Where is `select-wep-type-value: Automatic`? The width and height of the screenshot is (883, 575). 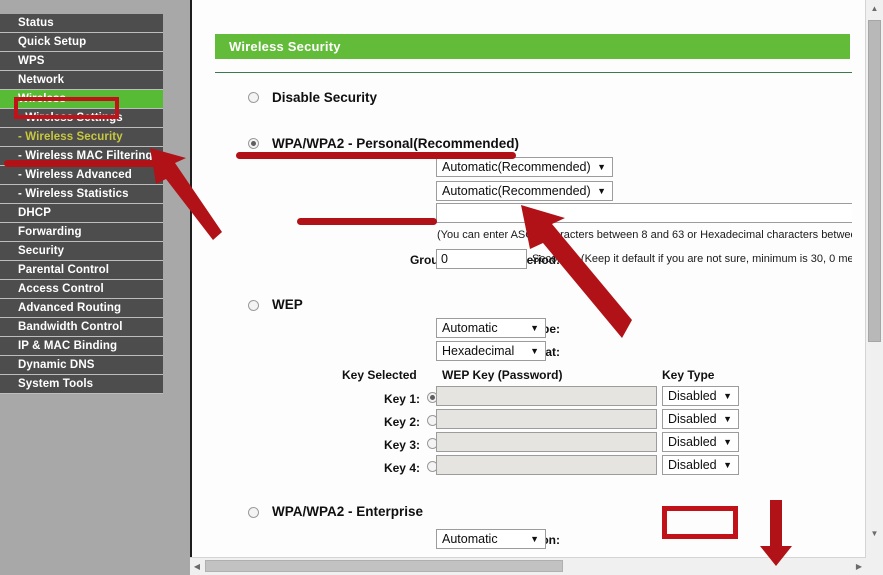 select-wep-type-value: Automatic is located at coordinates (470, 328).